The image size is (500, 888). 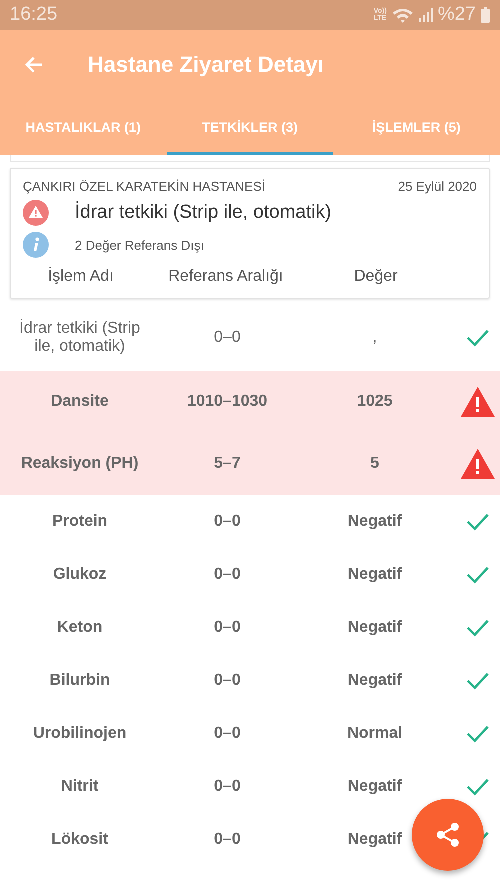 I want to click on test-name-cell-text: Reaksiyon (PH), so click(x=80, y=464).